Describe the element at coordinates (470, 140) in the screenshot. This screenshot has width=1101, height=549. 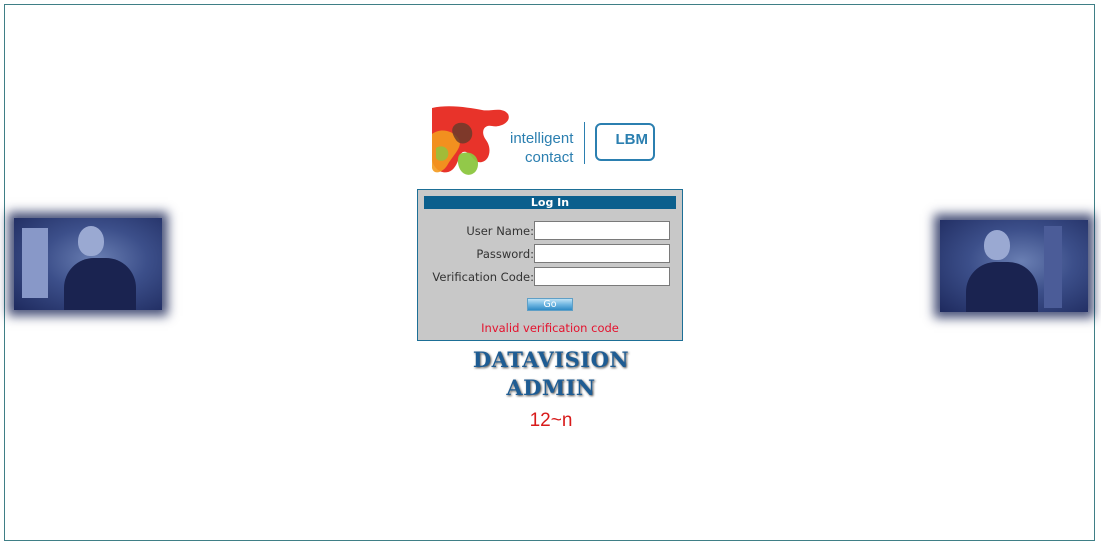
I see `logo-mark-icon` at that location.